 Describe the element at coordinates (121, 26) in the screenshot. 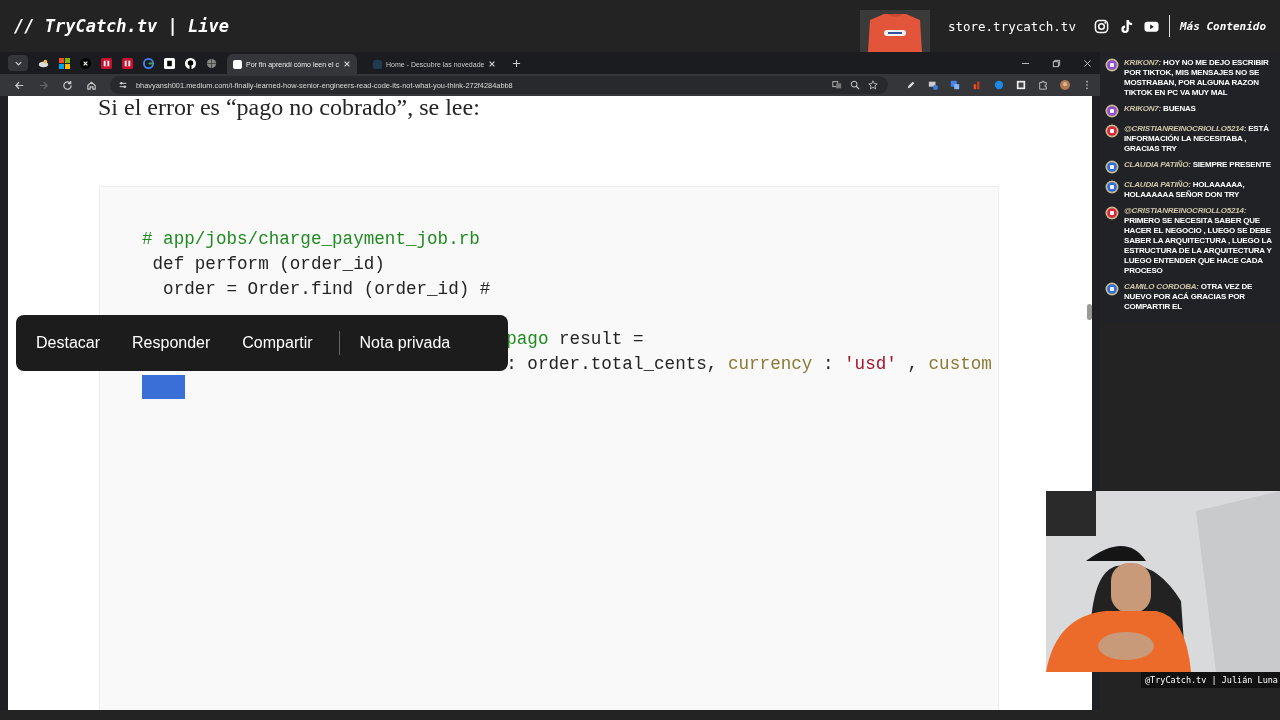

I see `stream-title: // TryCatch.tv | Live` at that location.